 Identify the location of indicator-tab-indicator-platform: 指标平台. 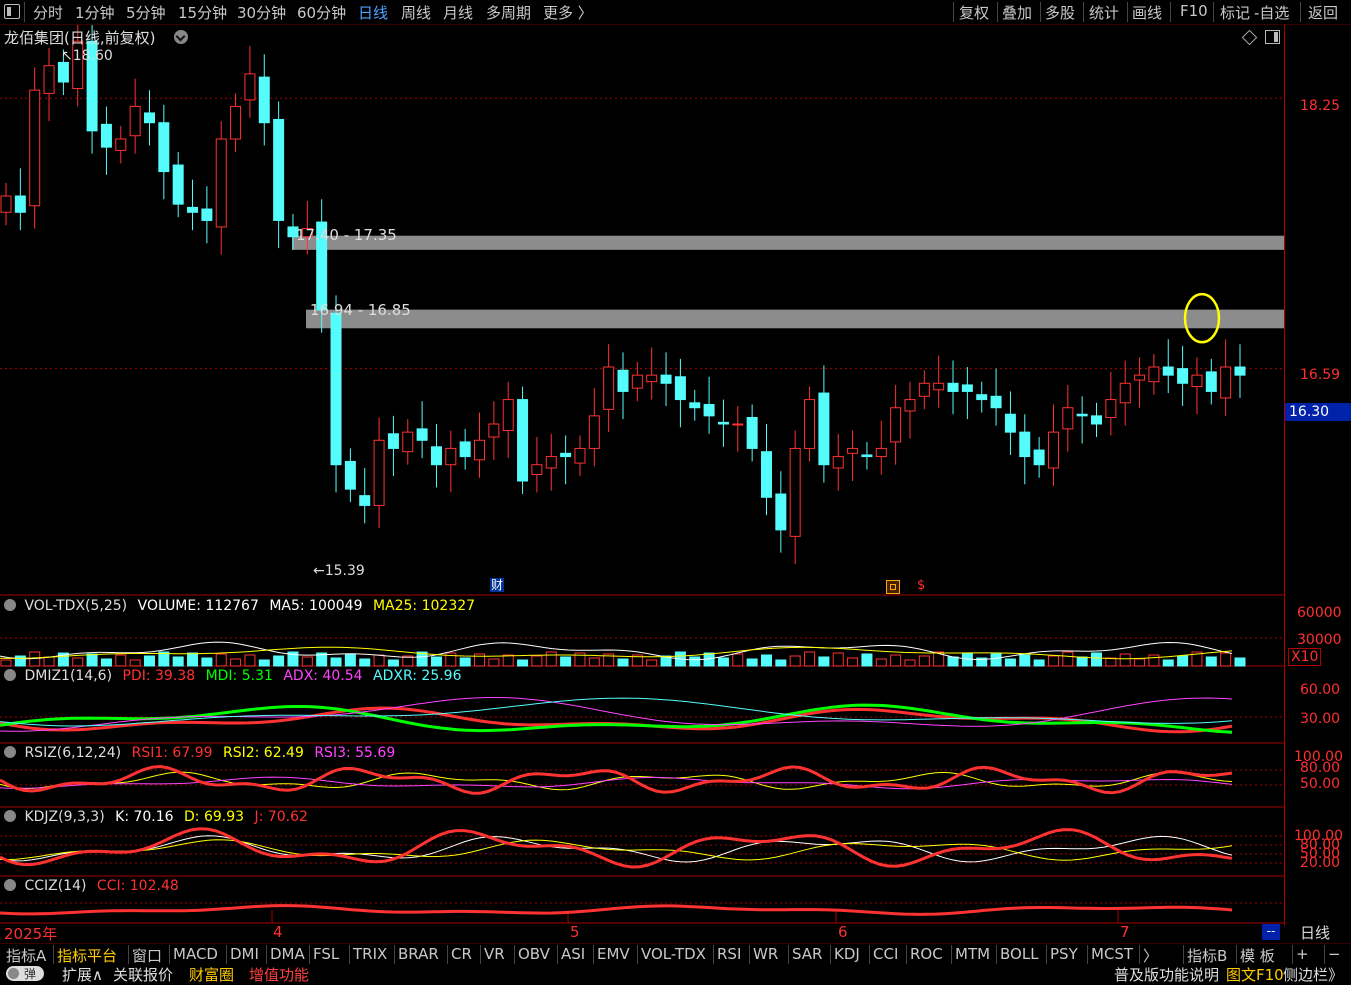
(87, 955).